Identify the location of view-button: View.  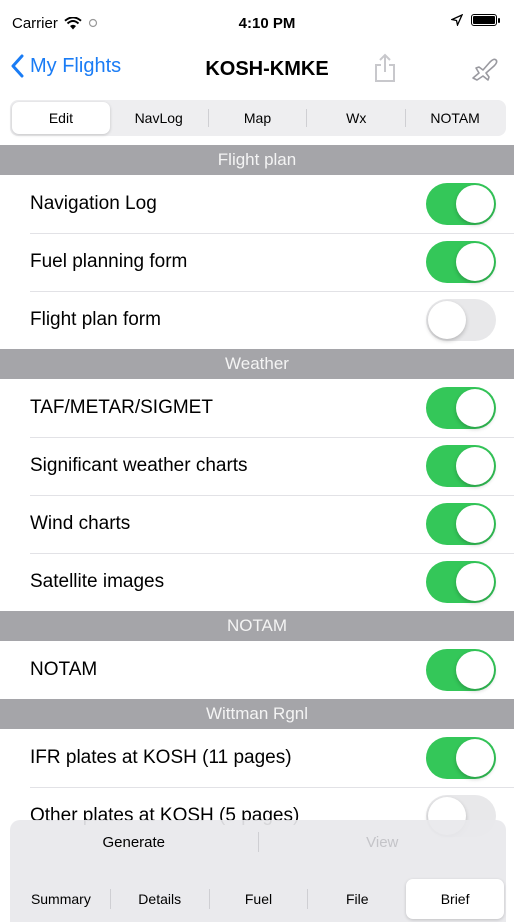
(383, 842).